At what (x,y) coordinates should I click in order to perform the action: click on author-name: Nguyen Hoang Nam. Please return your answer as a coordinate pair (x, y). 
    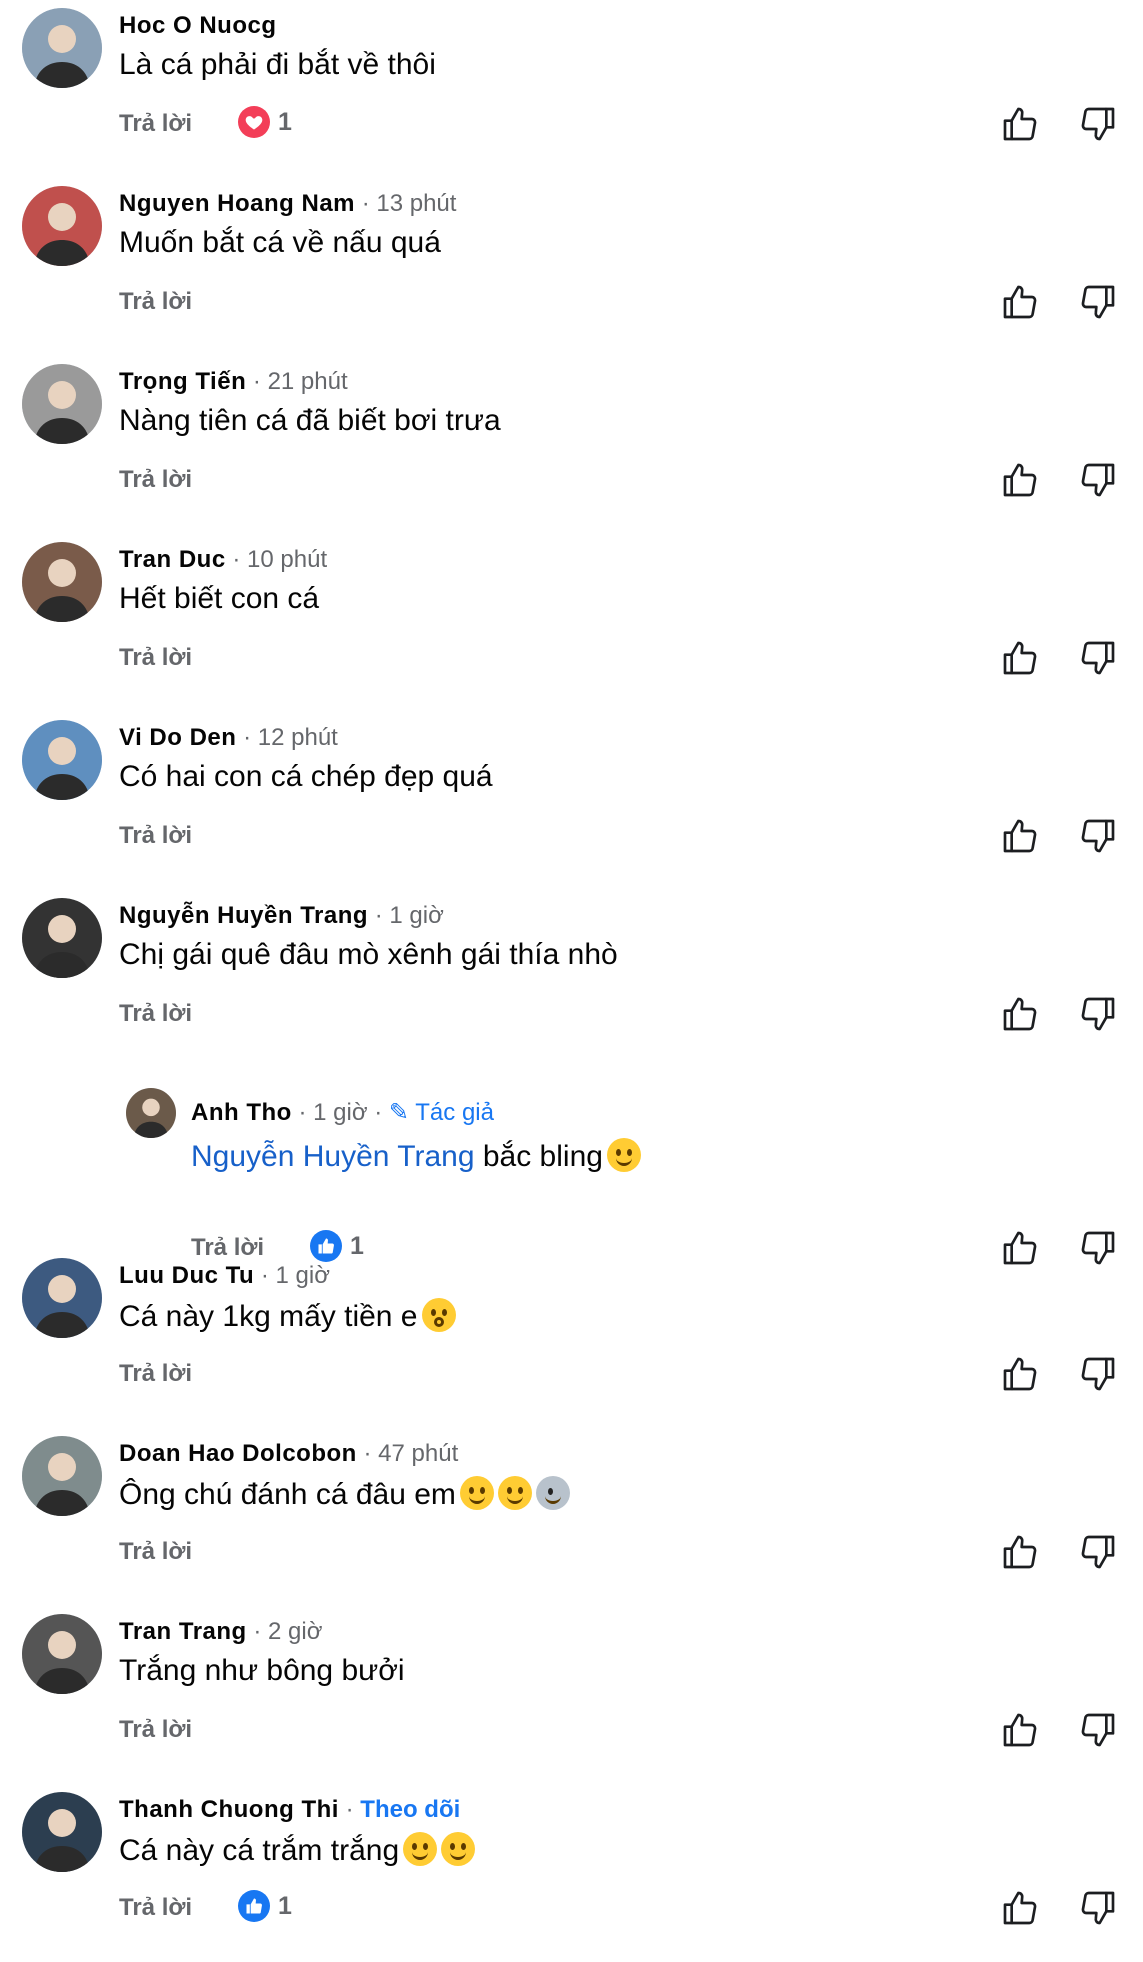
    Looking at the image, I should click on (237, 203).